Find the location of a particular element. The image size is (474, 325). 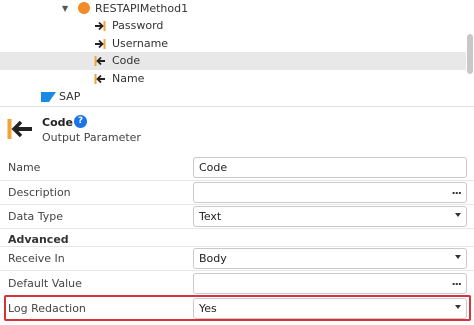

property-label: Data Type is located at coordinates (36, 216).